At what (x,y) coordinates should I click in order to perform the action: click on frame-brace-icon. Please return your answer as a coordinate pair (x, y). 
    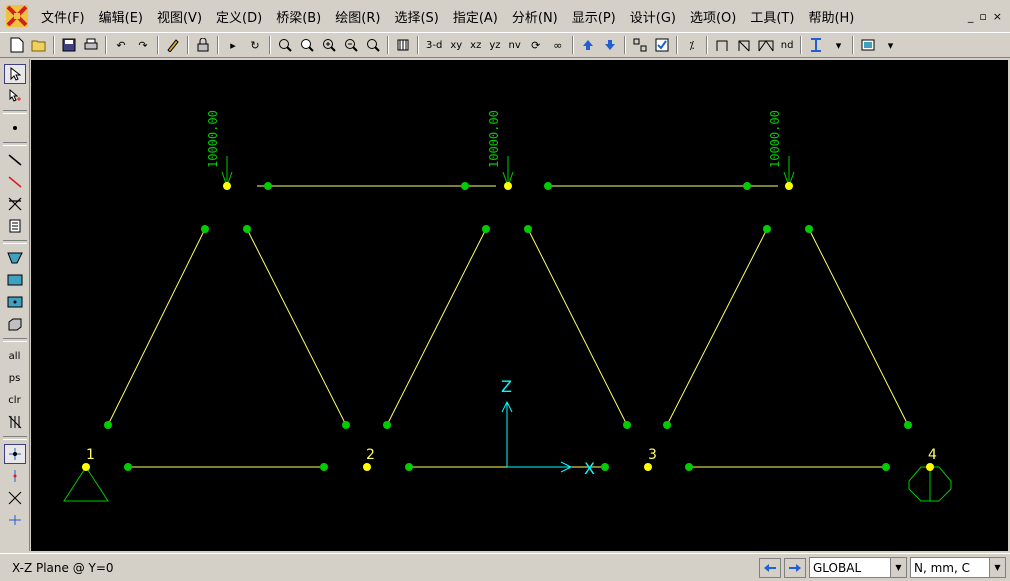
    Looking at the image, I should click on (744, 45).